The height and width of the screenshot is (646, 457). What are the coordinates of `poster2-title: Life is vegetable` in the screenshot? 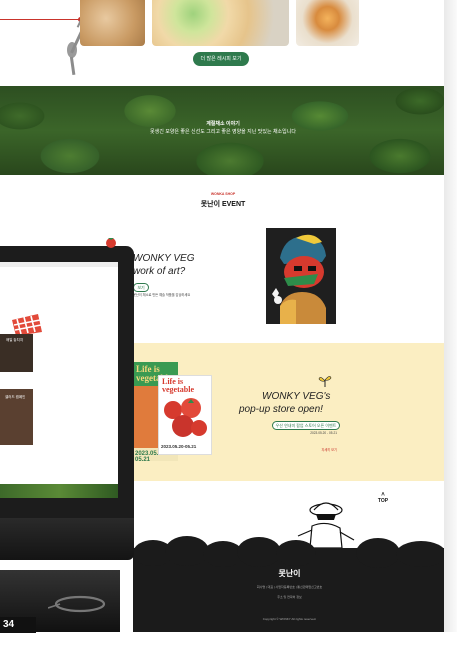 It's located at (178, 385).